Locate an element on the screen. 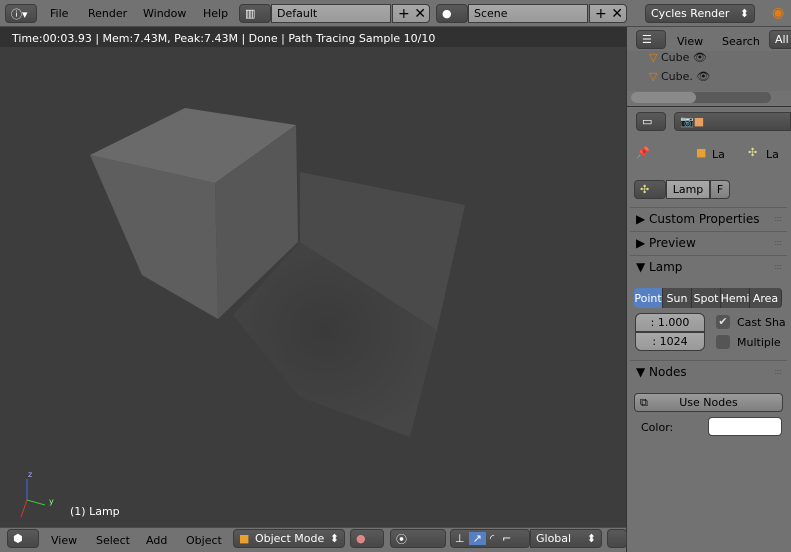  breadcrumb-lamp: La is located at coordinates (772, 154).